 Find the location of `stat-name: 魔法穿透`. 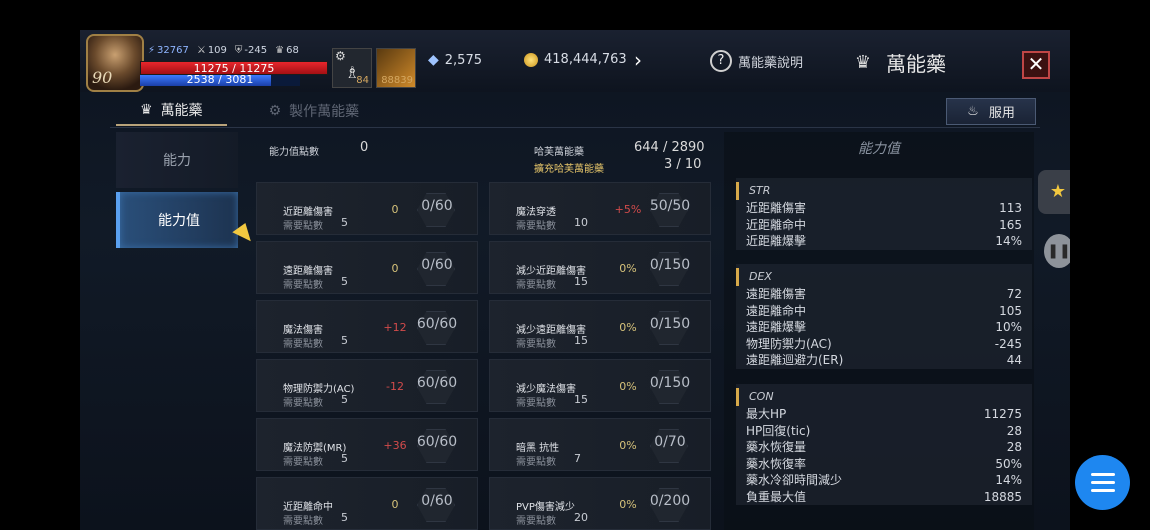

stat-name: 魔法穿透 is located at coordinates (536, 212).